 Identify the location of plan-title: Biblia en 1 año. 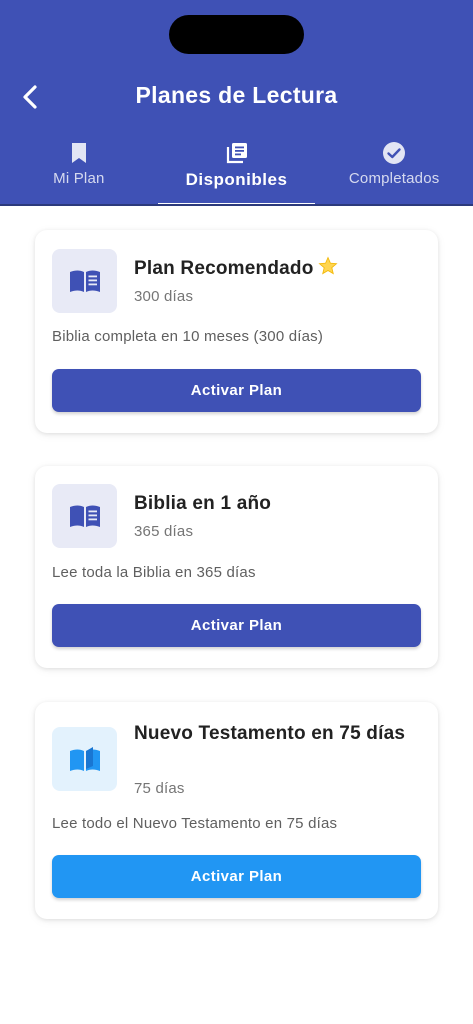
(203, 503).